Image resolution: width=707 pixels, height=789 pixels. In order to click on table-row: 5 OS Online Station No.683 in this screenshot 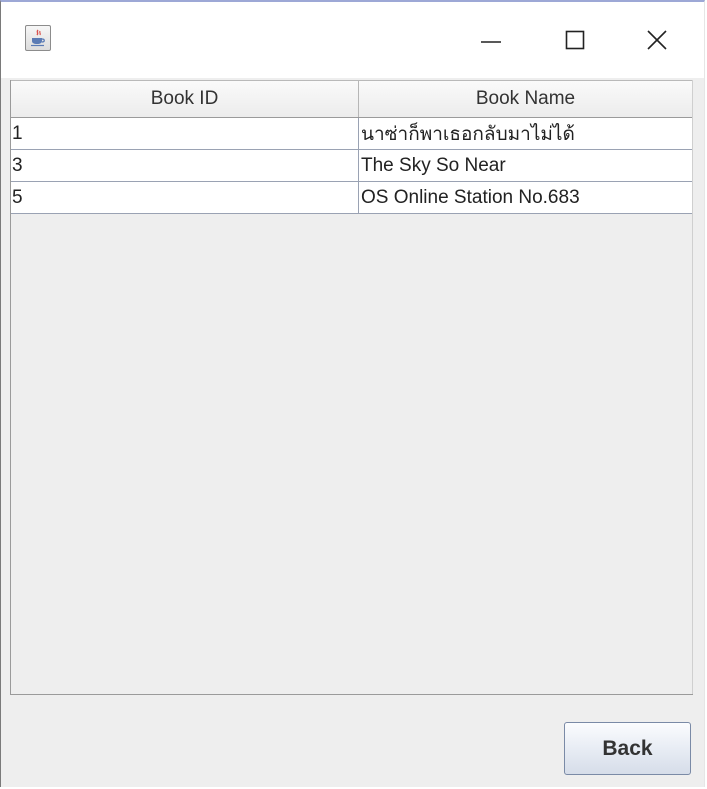, I will do `click(351, 198)`.